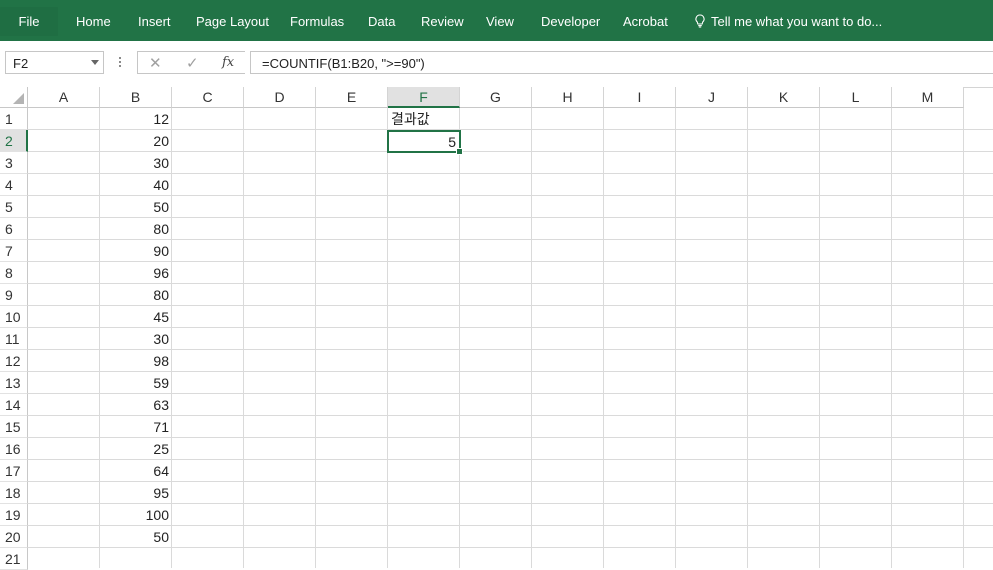 The image size is (993, 570). What do you see at coordinates (700, 21) in the screenshot?
I see `lightbulb-icon` at bounding box center [700, 21].